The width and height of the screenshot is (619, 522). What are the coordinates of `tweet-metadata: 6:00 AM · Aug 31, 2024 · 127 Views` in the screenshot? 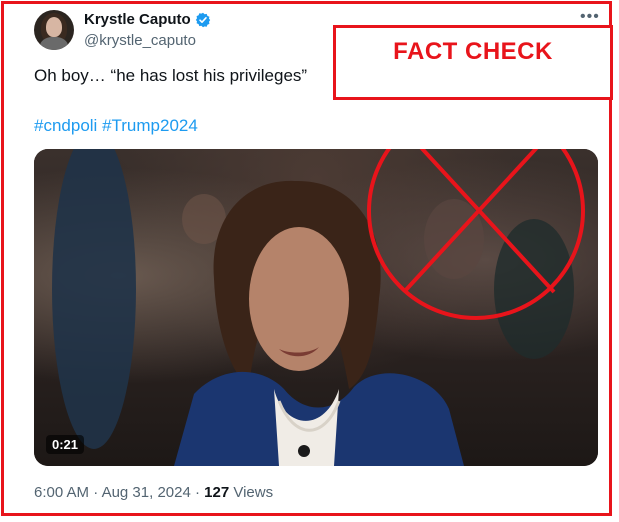 It's located at (153, 492).